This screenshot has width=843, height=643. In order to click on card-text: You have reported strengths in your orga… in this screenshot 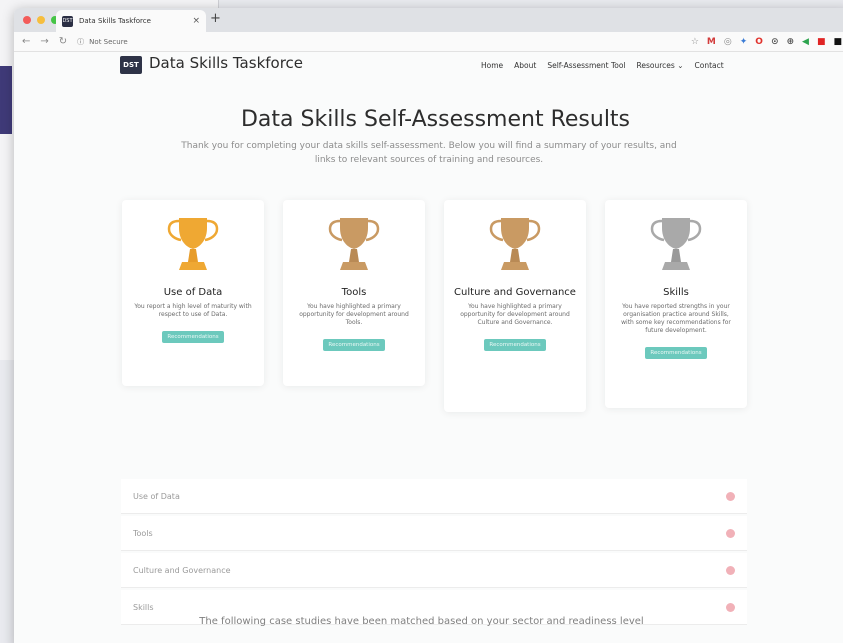, I will do `click(676, 318)`.